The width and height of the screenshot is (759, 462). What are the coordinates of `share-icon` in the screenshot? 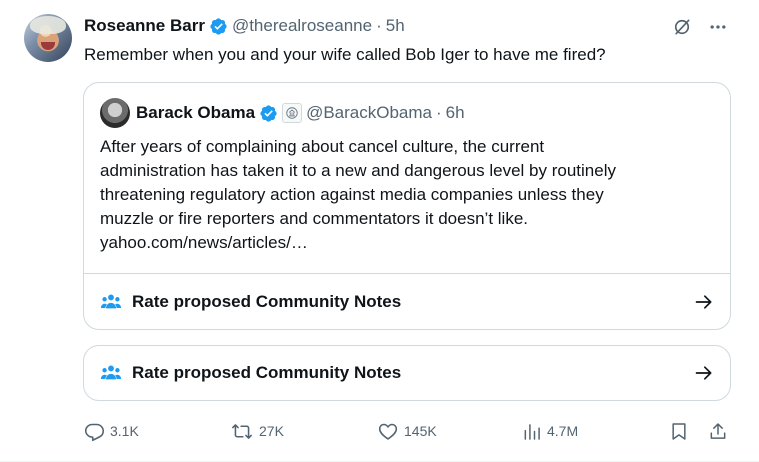 It's located at (718, 431).